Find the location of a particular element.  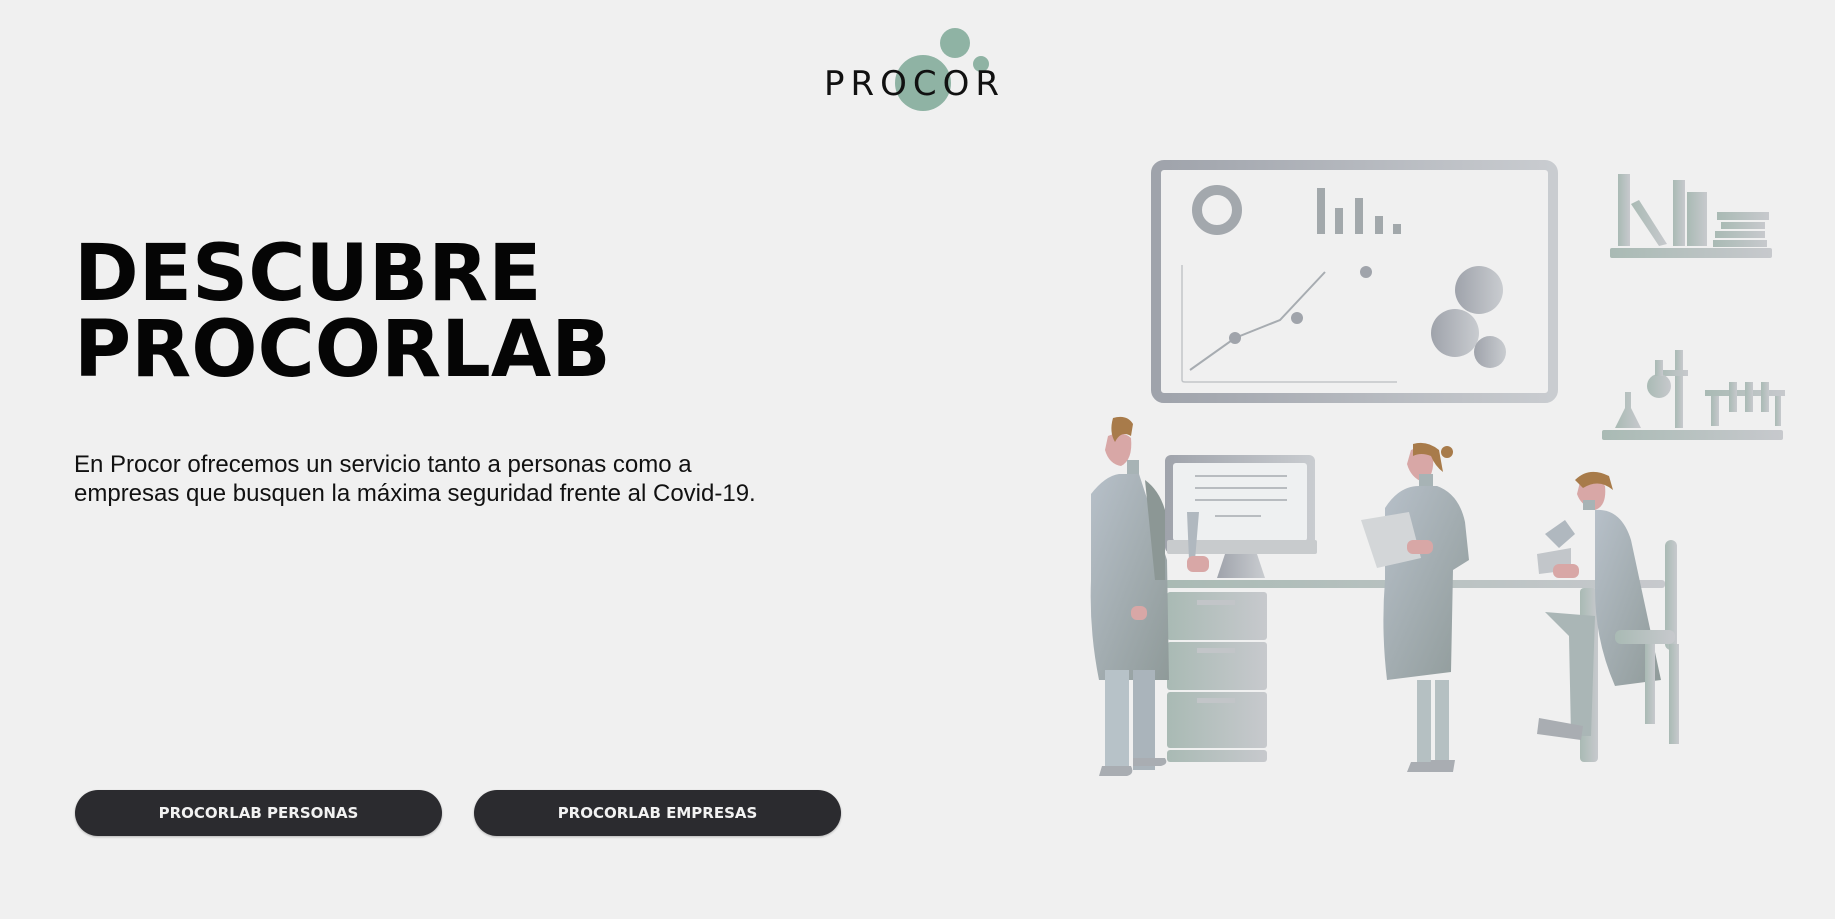

procorlab-personas-button: PROCORLAB PERSONAS is located at coordinates (258, 813).